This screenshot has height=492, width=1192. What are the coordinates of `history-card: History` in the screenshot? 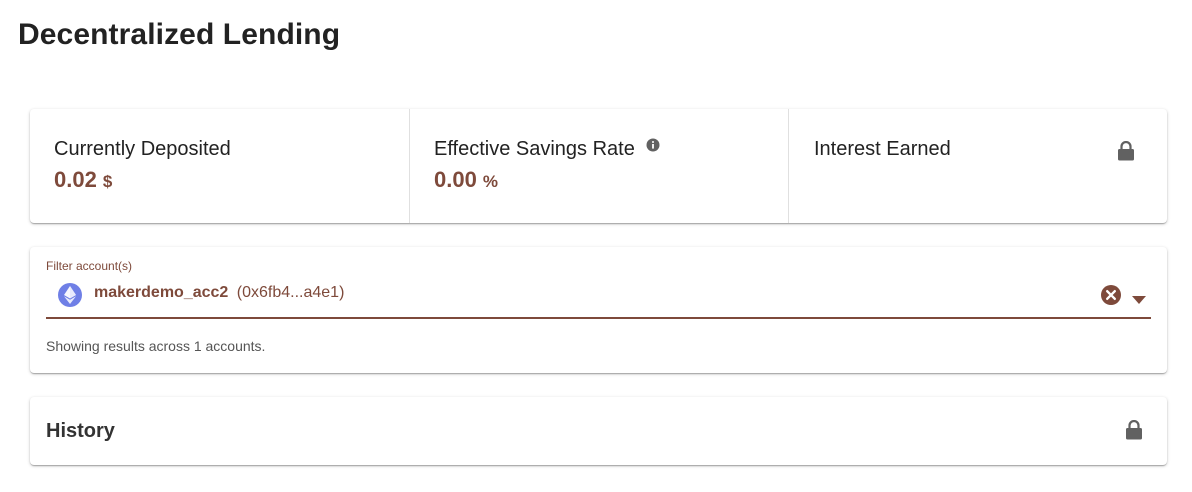 It's located at (598, 431).